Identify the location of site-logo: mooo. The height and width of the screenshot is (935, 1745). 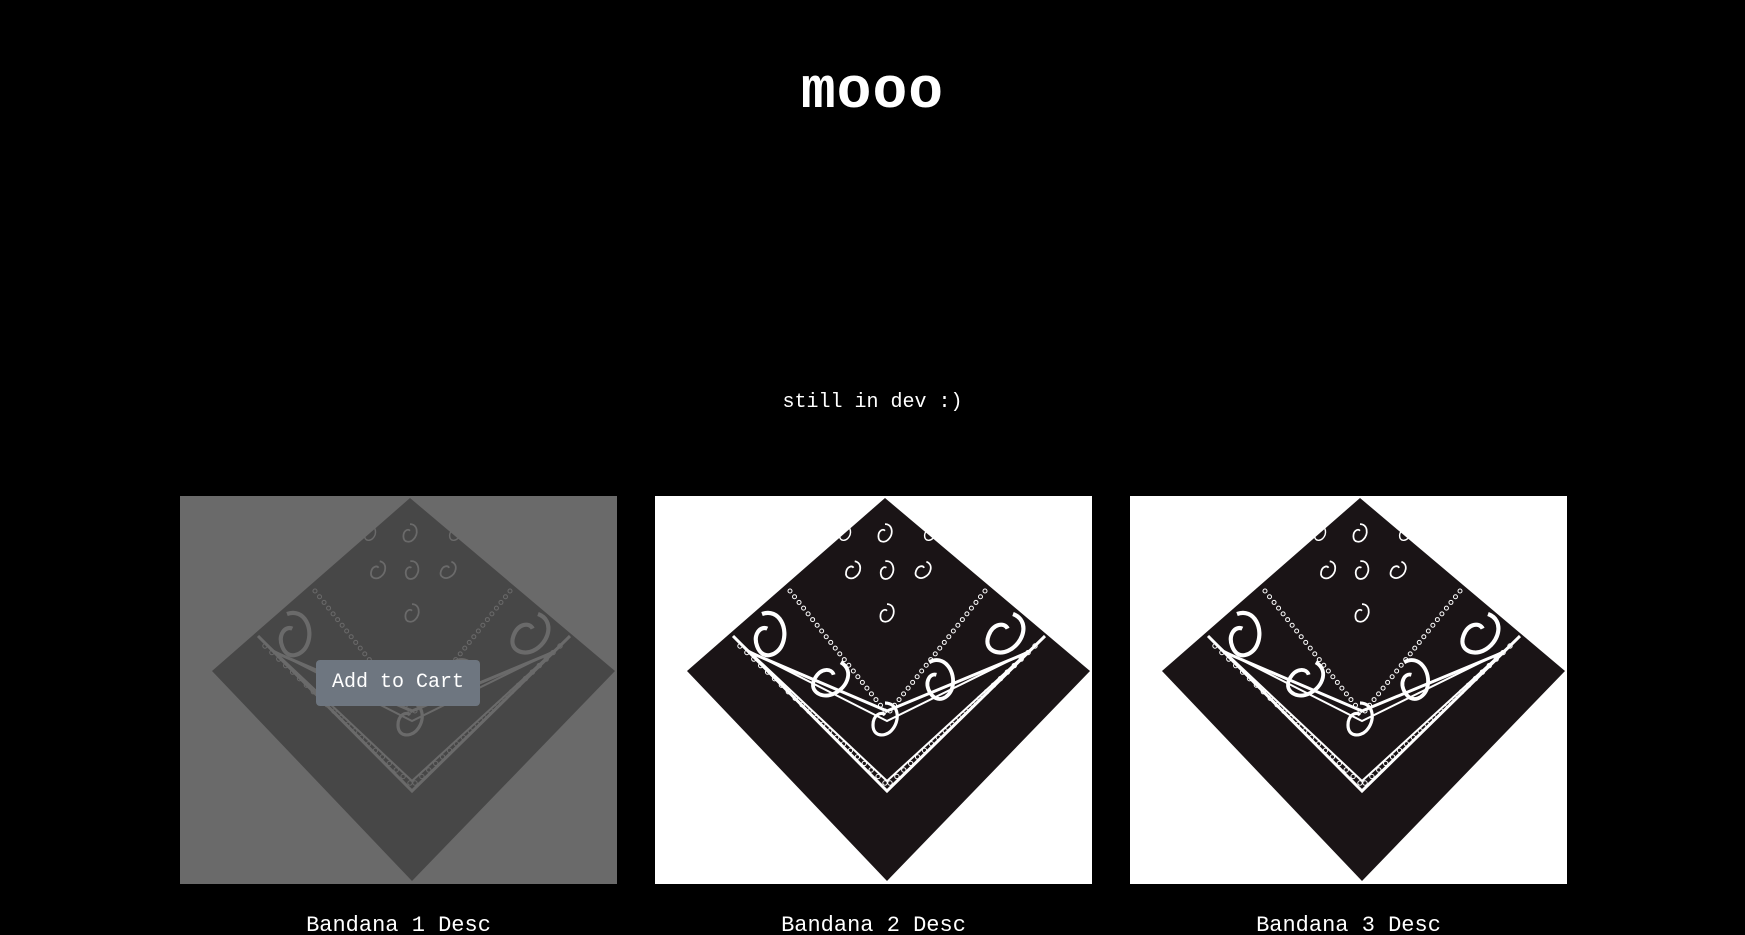
(872, 93).